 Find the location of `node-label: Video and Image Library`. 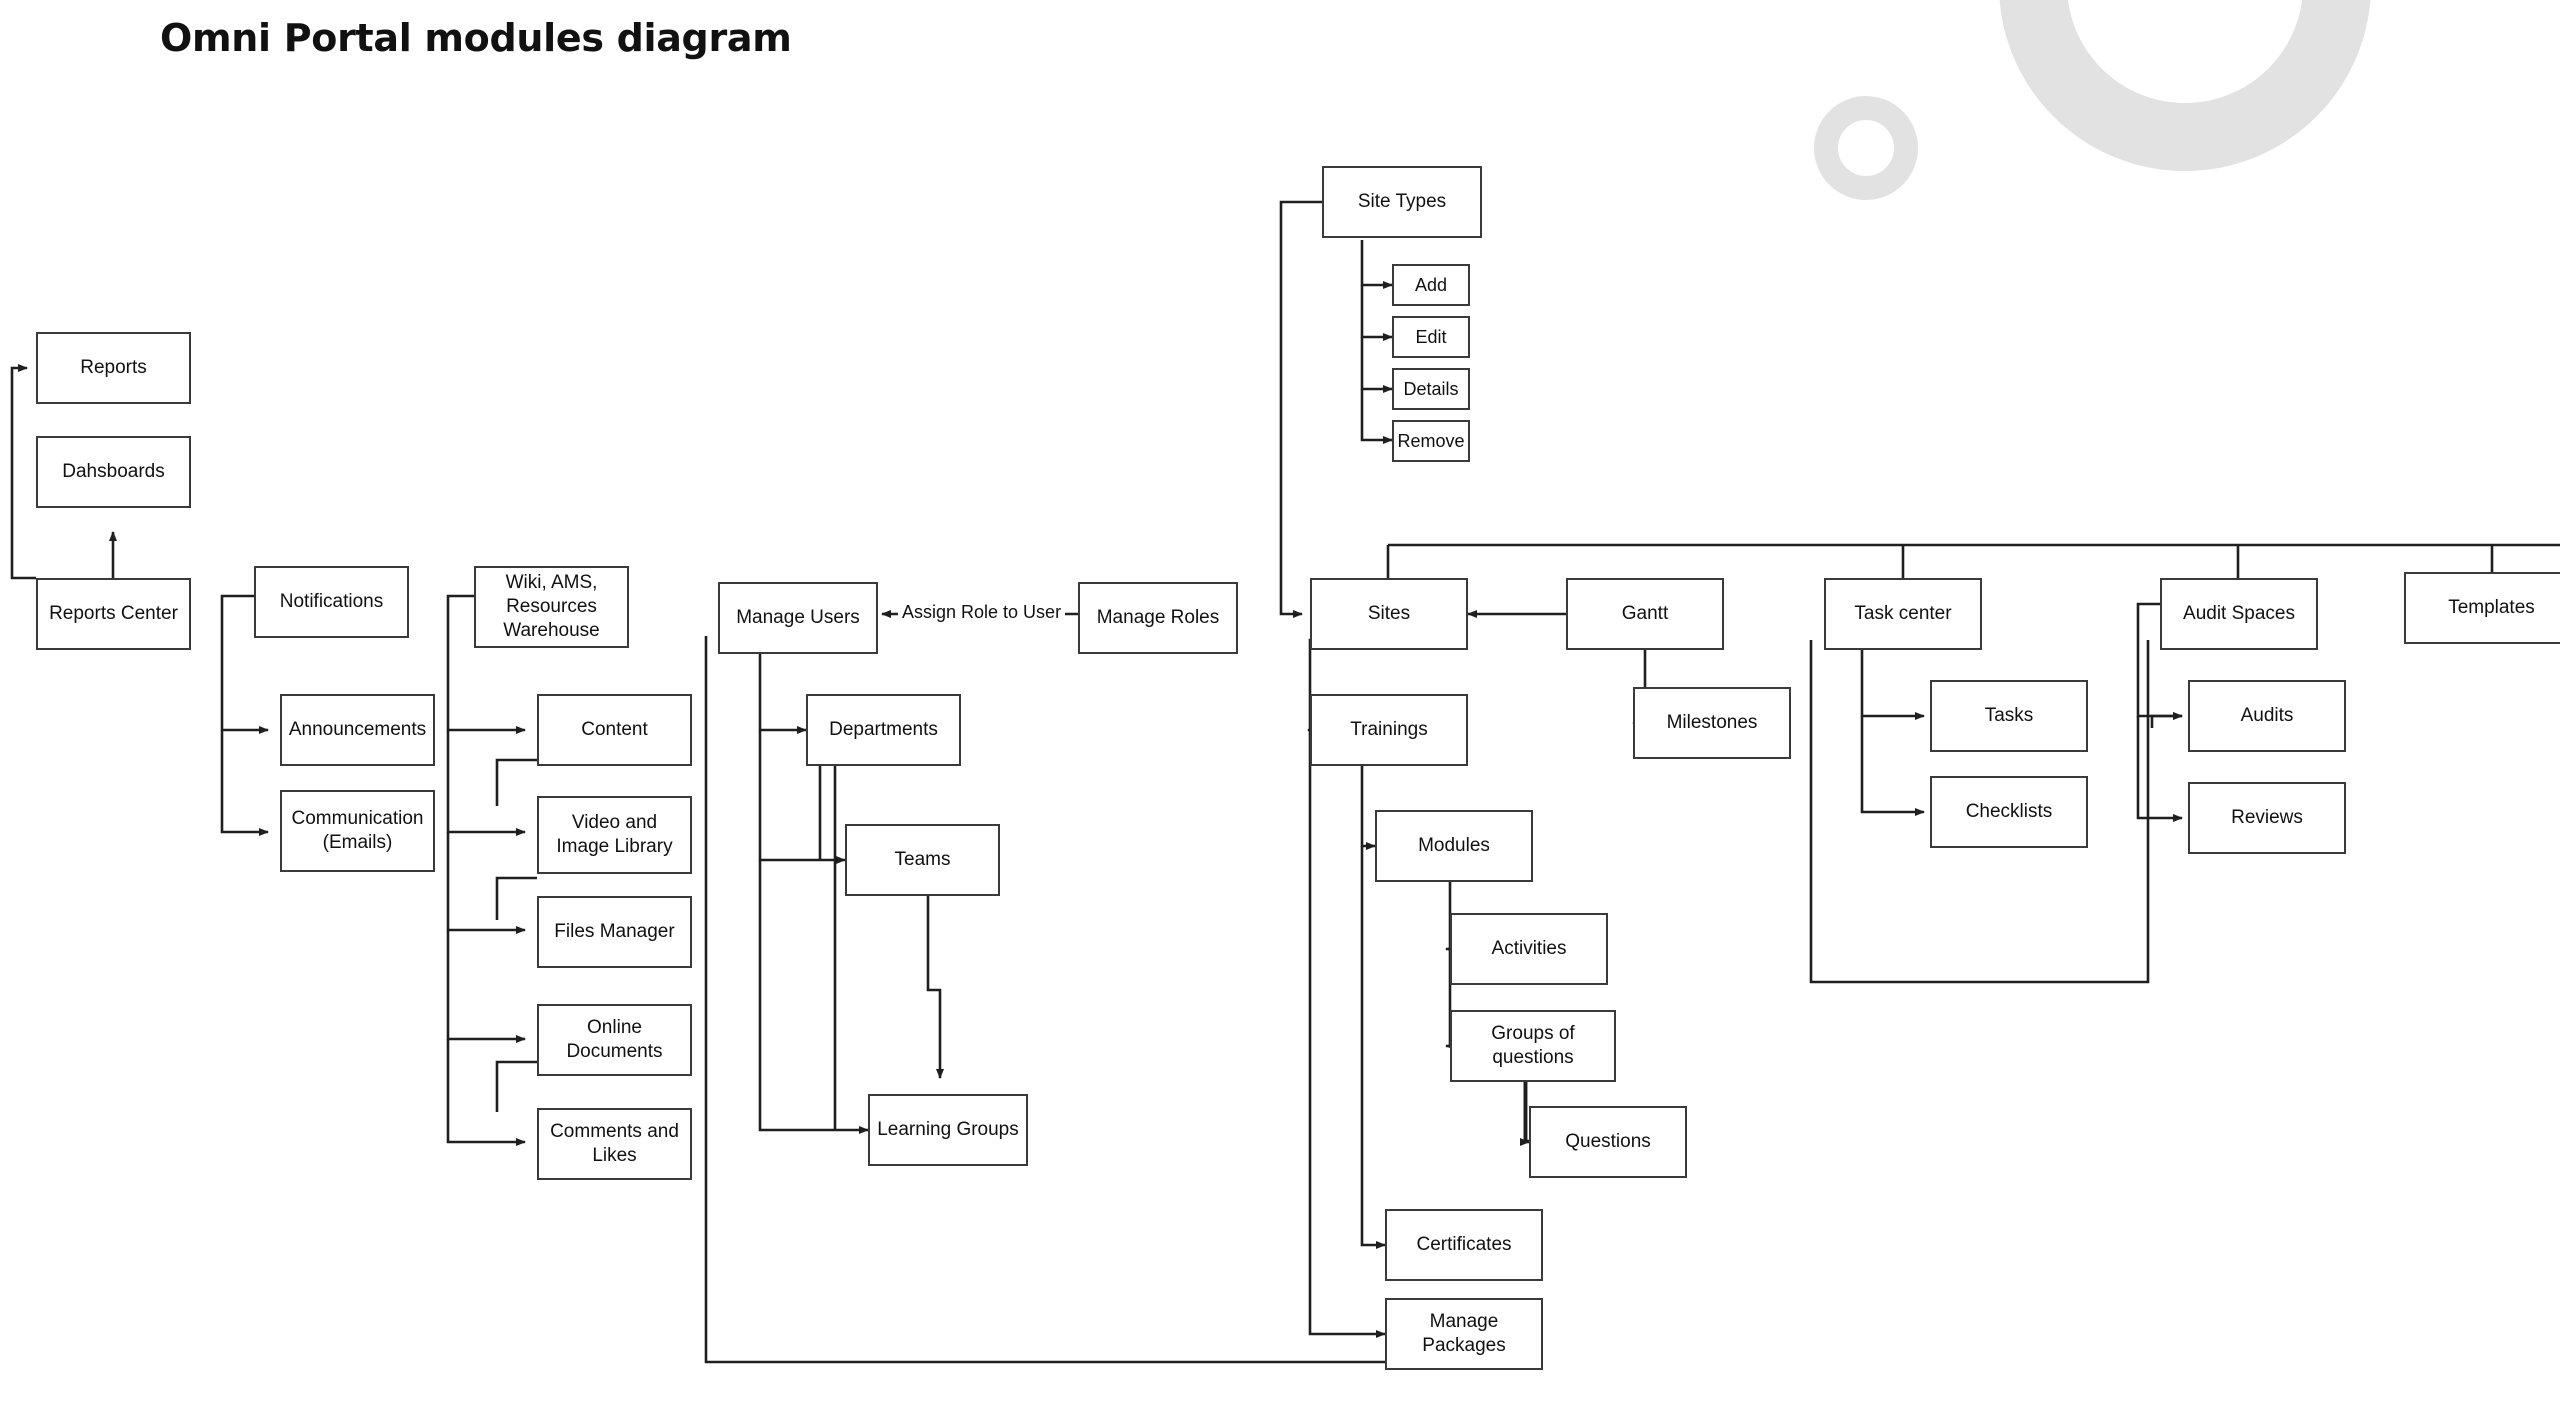

node-label: Video and Image Library is located at coordinates (614, 834).